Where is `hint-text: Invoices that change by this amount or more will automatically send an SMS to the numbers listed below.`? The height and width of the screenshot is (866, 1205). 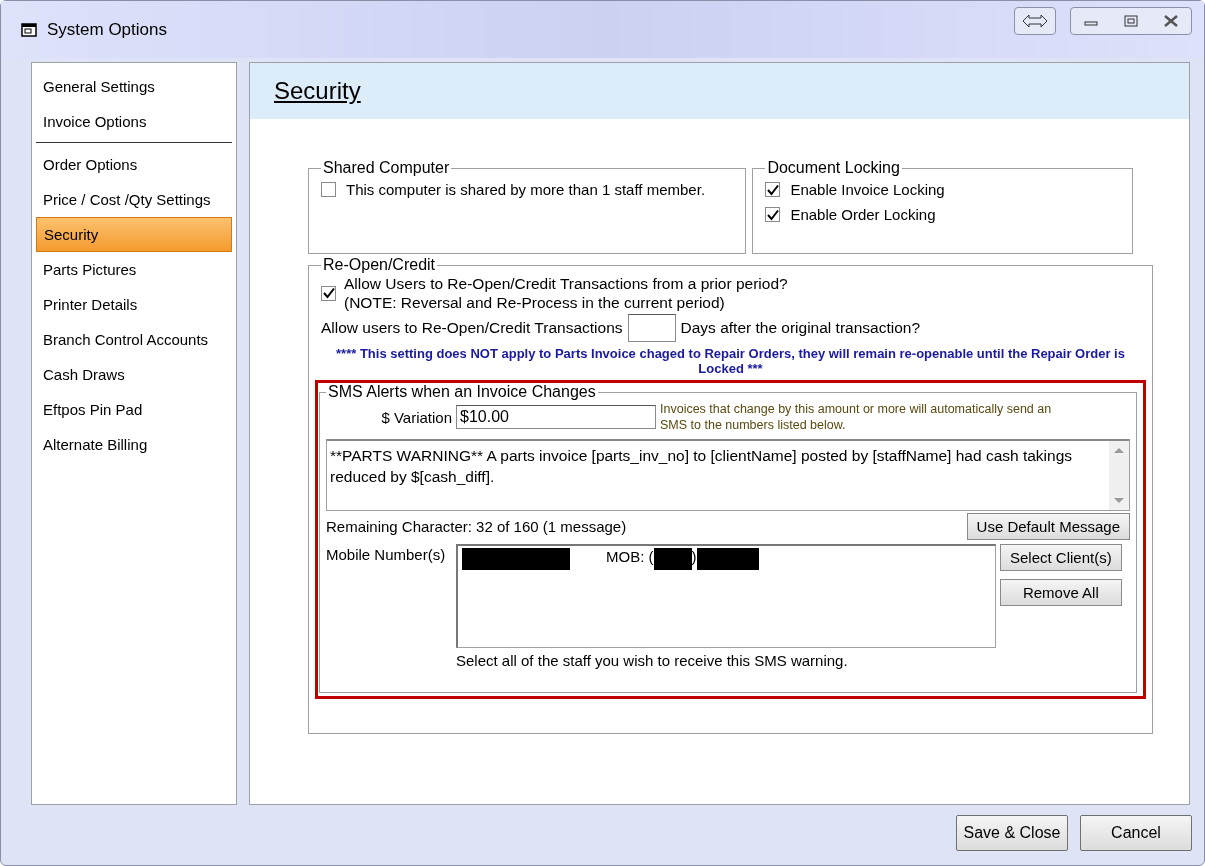
hint-text: Invoices that change by this amount or more will automatically send an SMS to the numbers listed below. is located at coordinates (856, 417).